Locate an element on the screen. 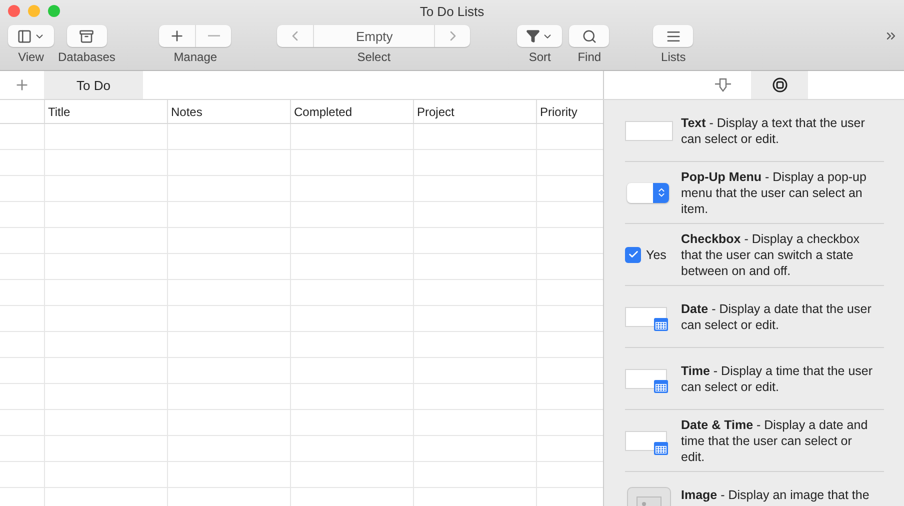 The width and height of the screenshot is (904, 506). toolbar-label: Lists is located at coordinates (673, 57).